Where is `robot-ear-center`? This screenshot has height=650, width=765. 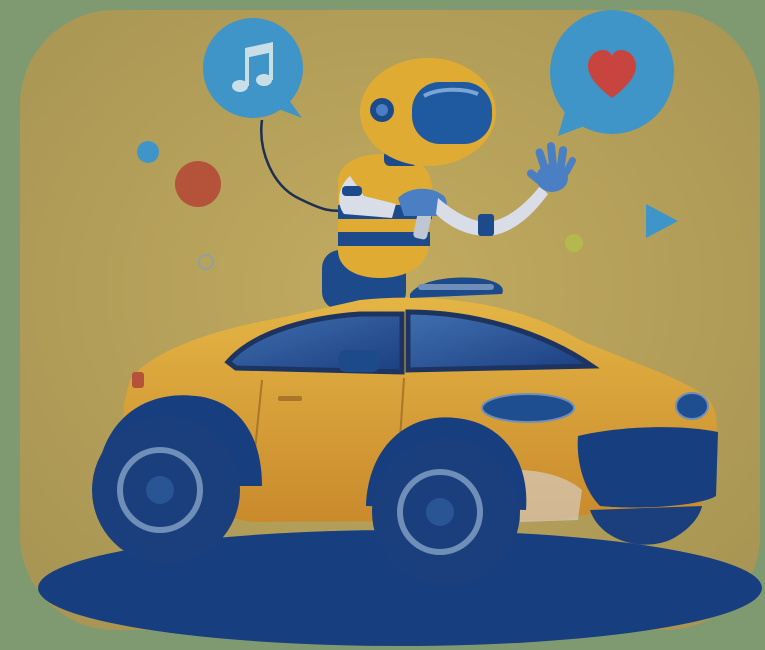 robot-ear-center is located at coordinates (382, 110).